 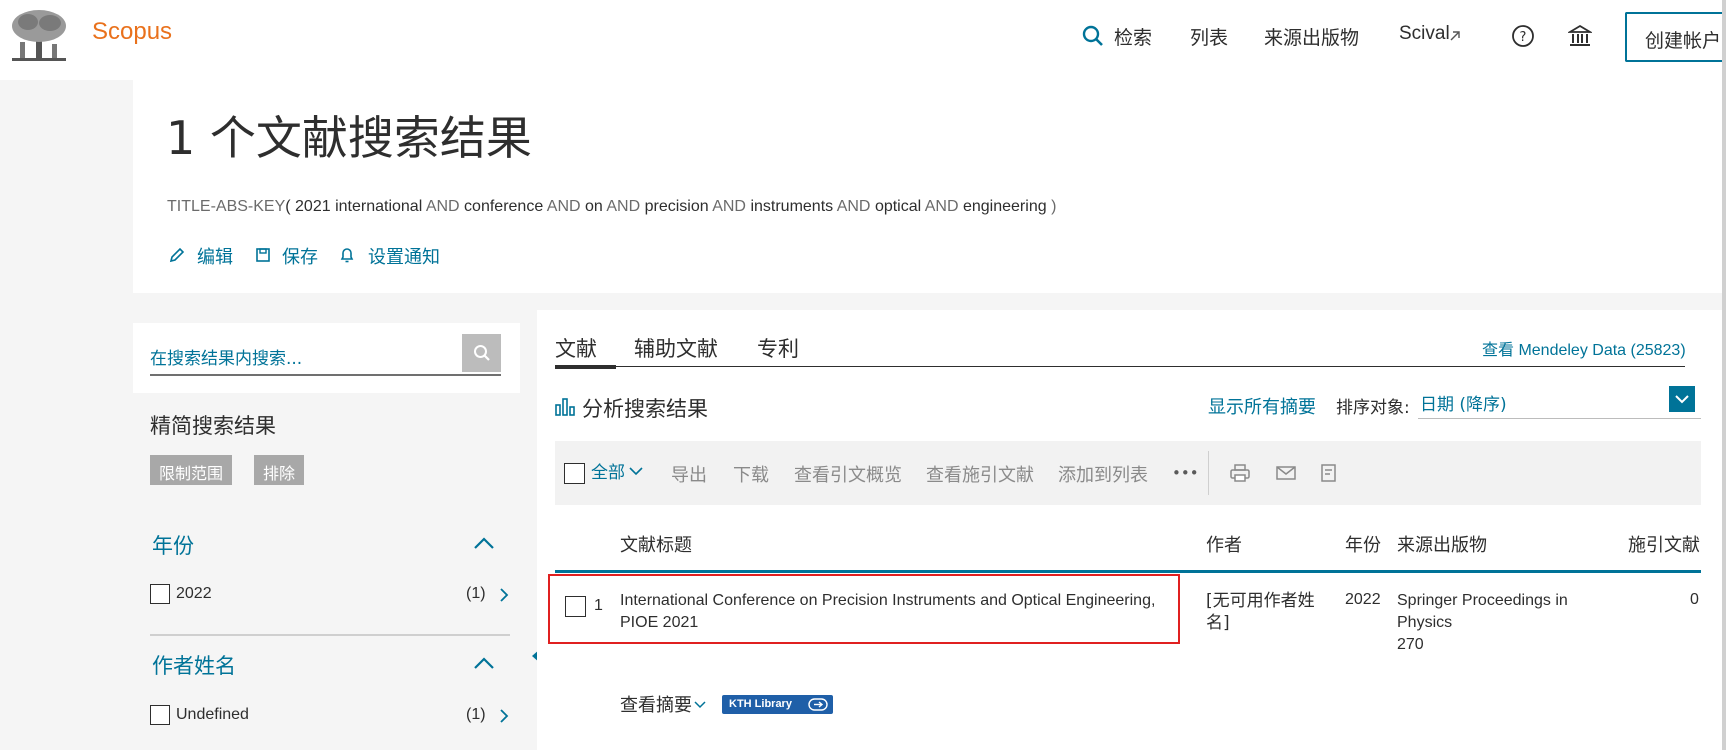 What do you see at coordinates (1363, 599) in the screenshot?
I see `document-year: 2022` at bounding box center [1363, 599].